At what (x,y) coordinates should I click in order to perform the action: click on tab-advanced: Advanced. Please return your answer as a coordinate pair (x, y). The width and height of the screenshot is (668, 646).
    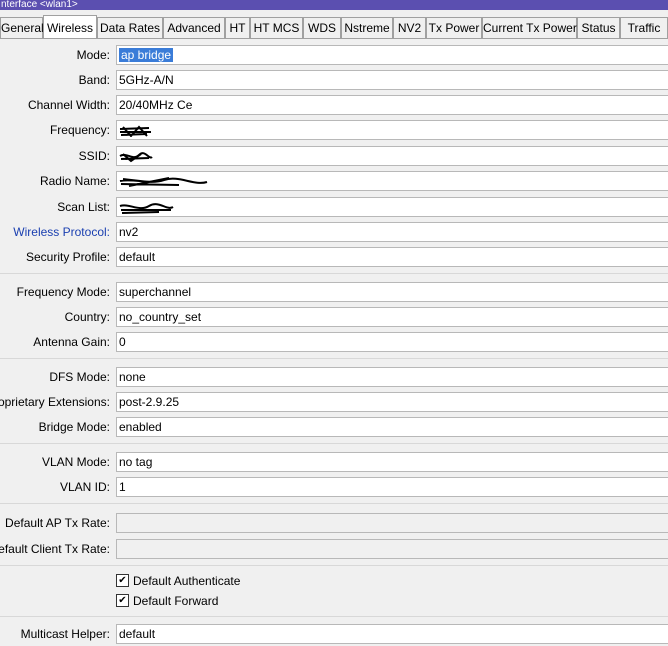
    Looking at the image, I should click on (194, 27).